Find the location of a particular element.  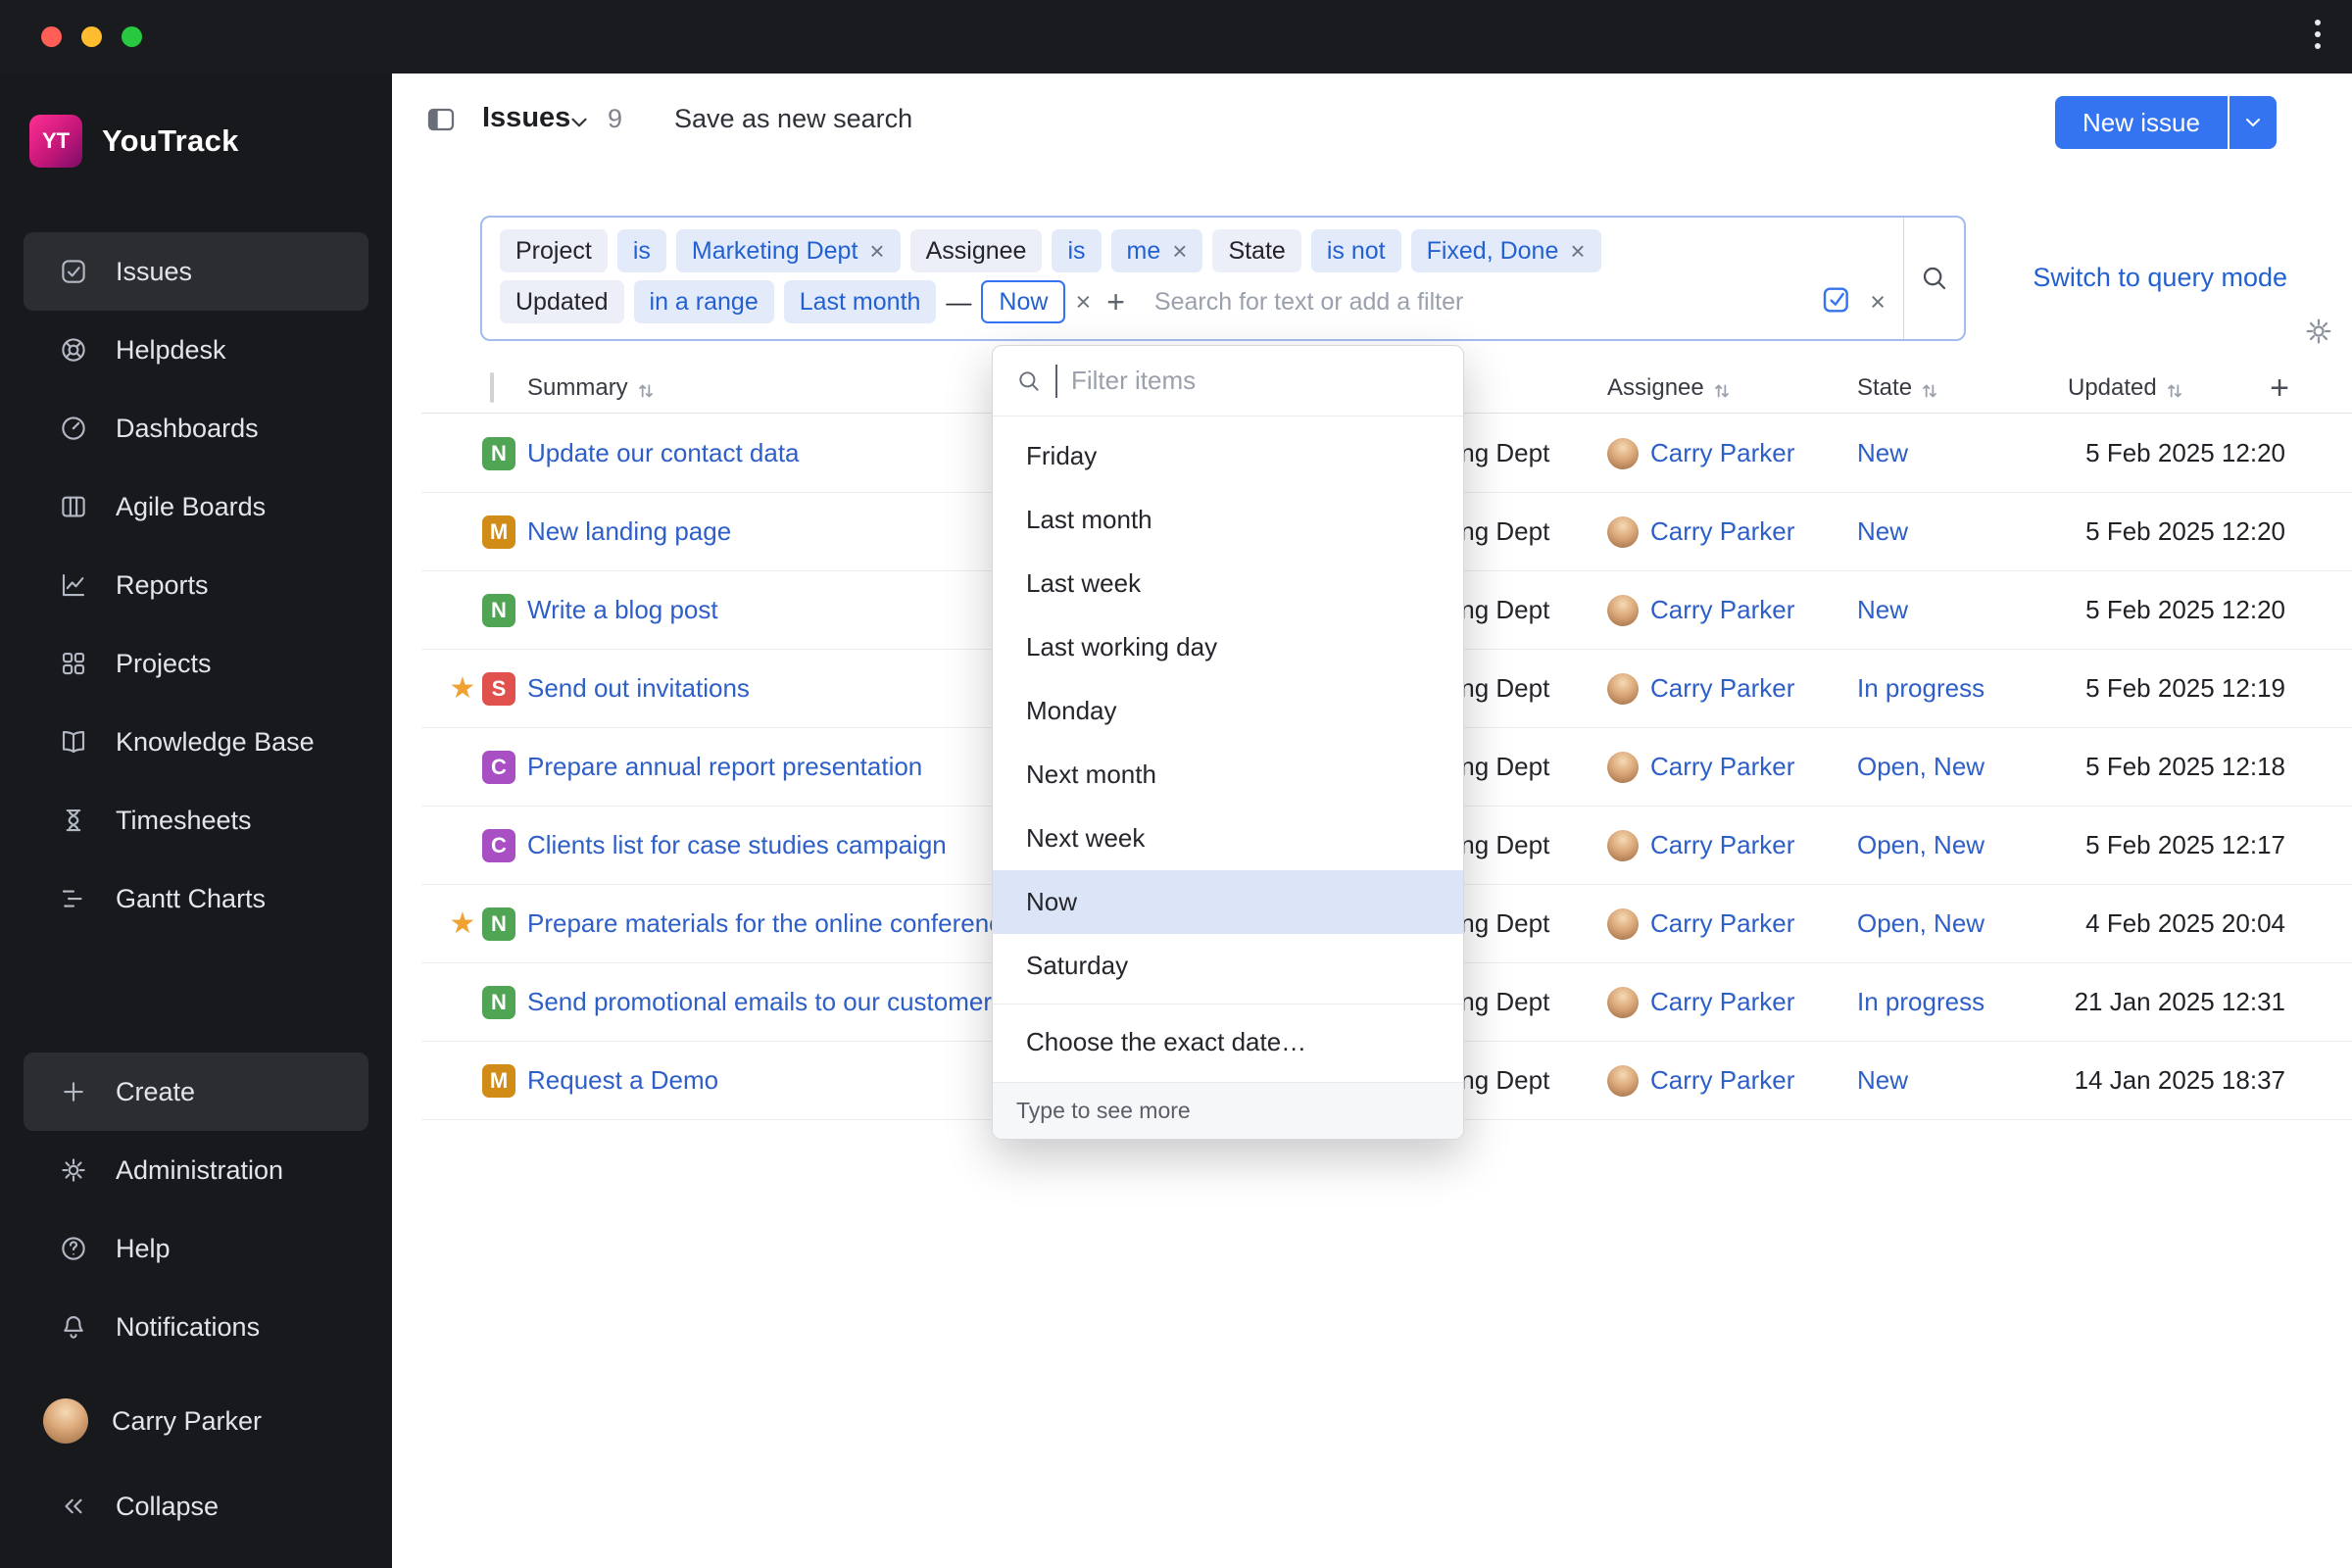

filter-chip-value: Last month is located at coordinates (860, 301).